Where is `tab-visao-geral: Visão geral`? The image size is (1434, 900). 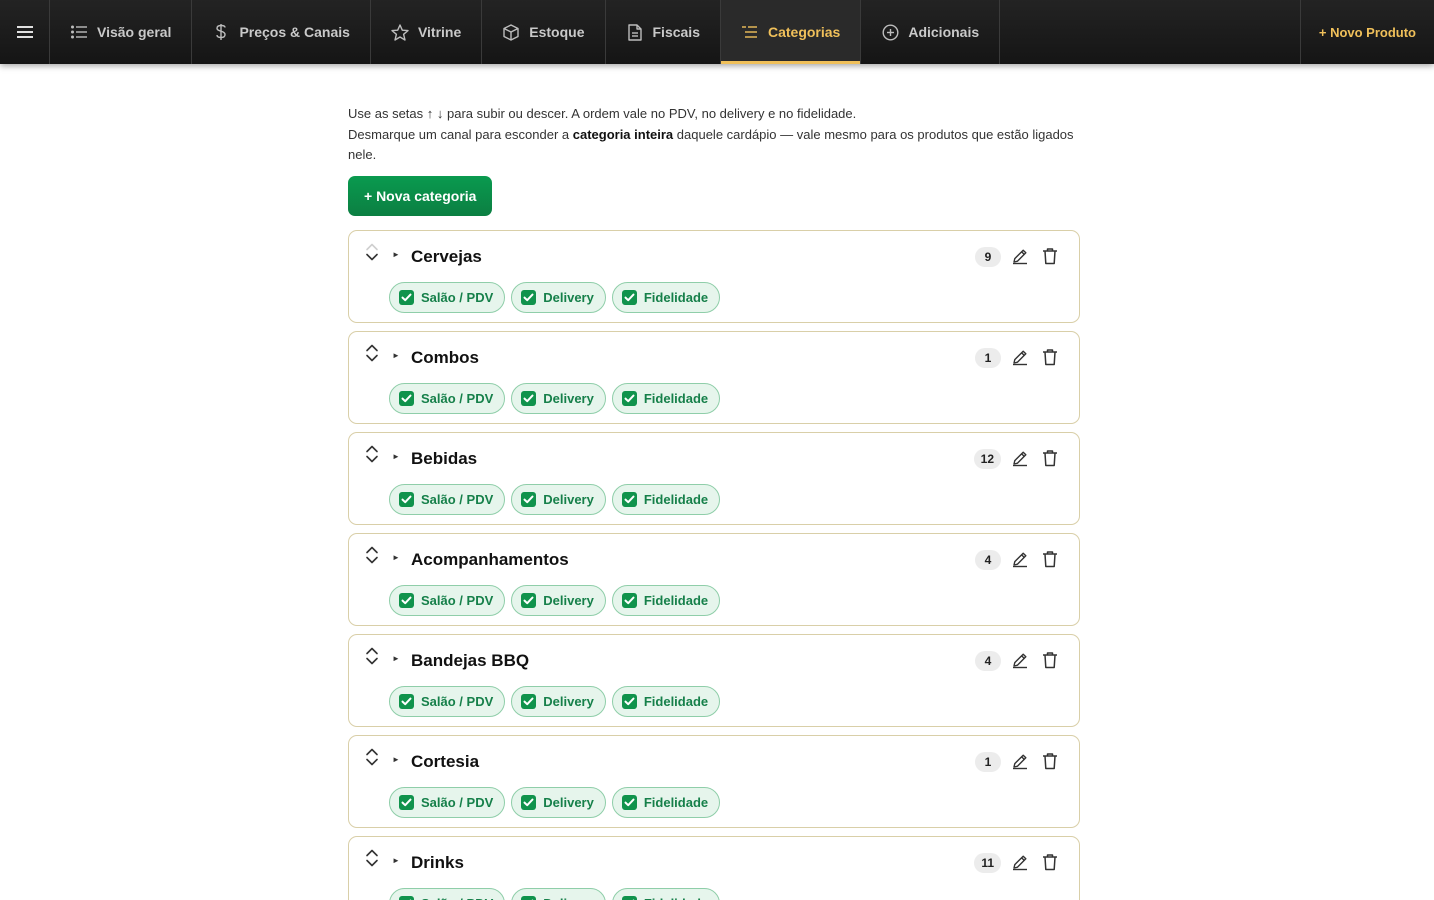
tab-visao-geral: Visão geral is located at coordinates (121, 32).